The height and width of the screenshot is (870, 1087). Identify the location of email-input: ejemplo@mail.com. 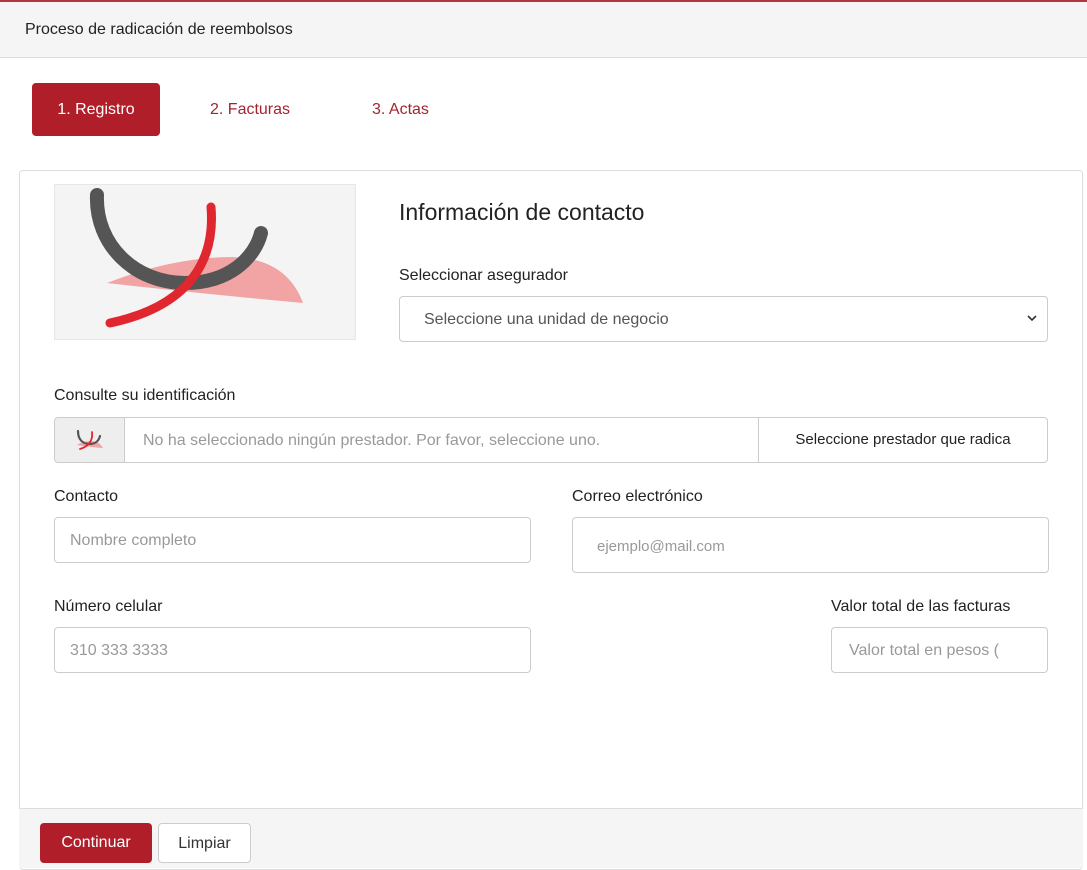
(810, 545).